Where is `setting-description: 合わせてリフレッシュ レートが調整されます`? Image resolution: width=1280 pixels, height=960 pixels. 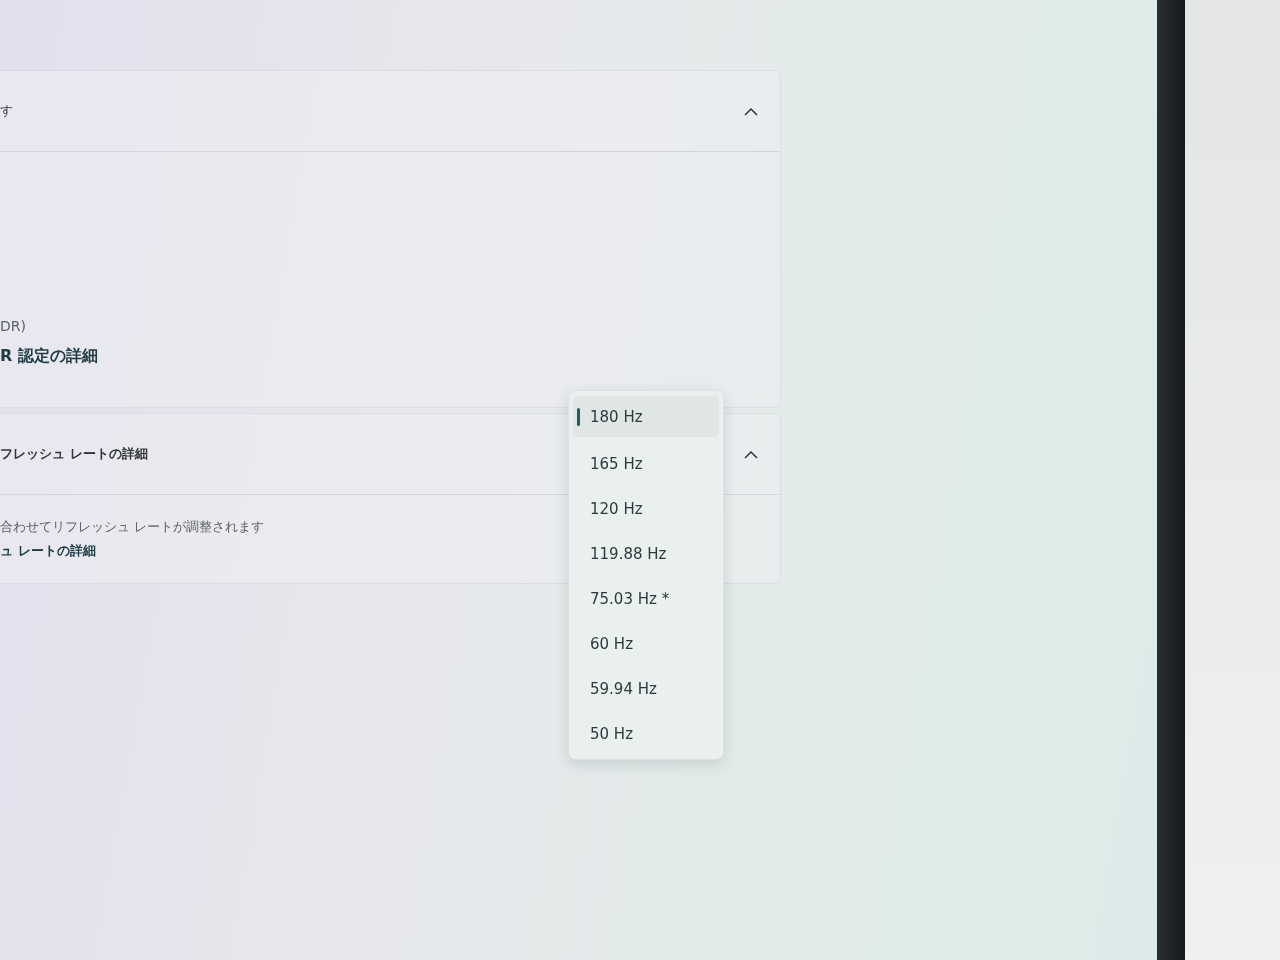 setting-description: 合わせてリフレッシュ レートが調整されます is located at coordinates (132, 527).